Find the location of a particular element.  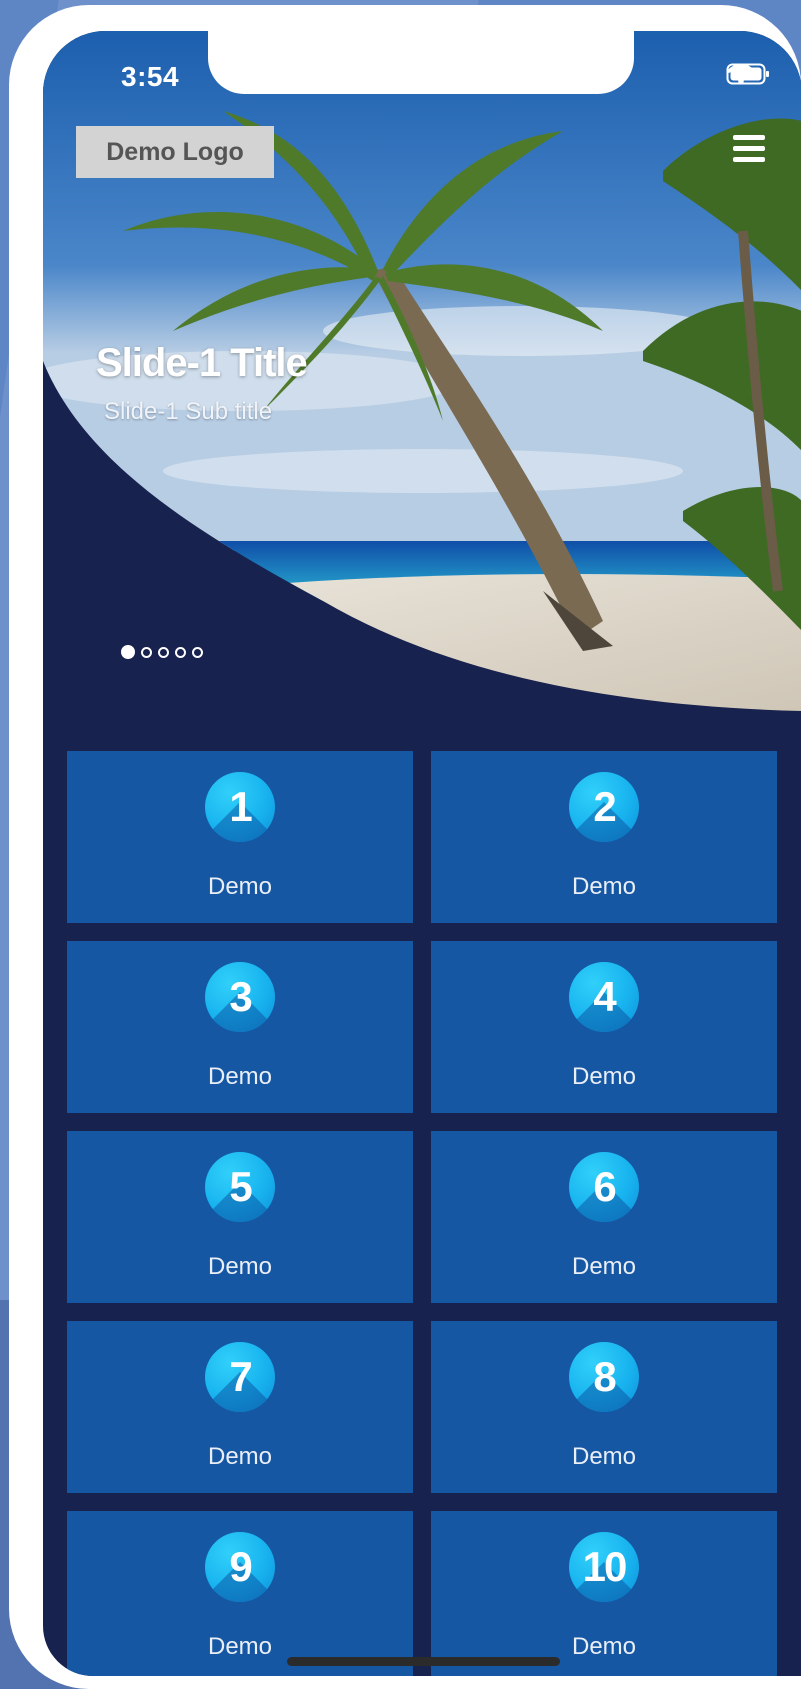

slider-pagination is located at coordinates (162, 652).